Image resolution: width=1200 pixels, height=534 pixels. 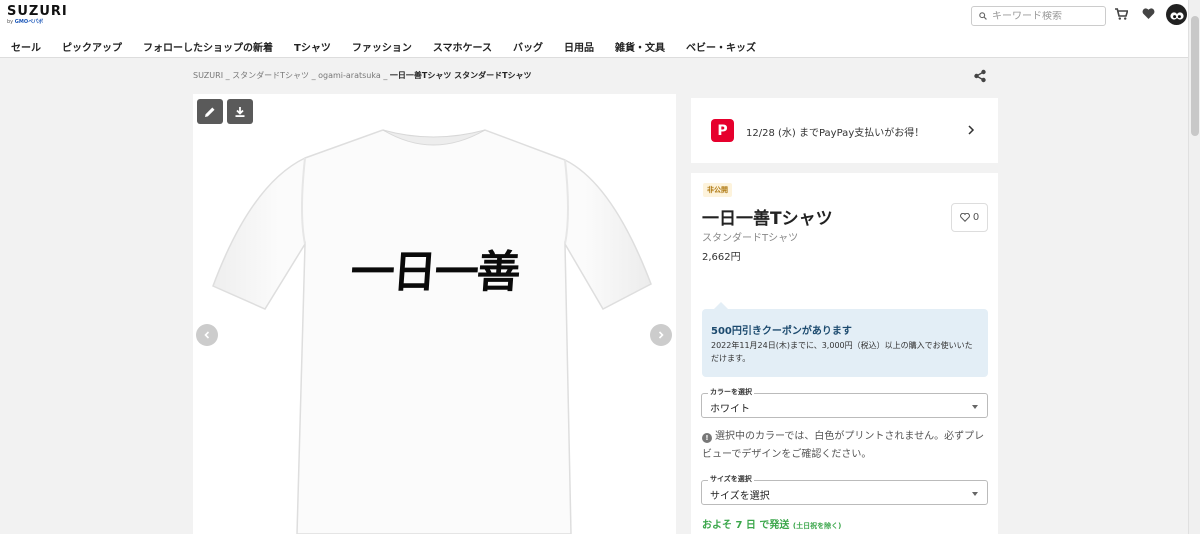 I want to click on cart-icon, so click(x=1121, y=14).